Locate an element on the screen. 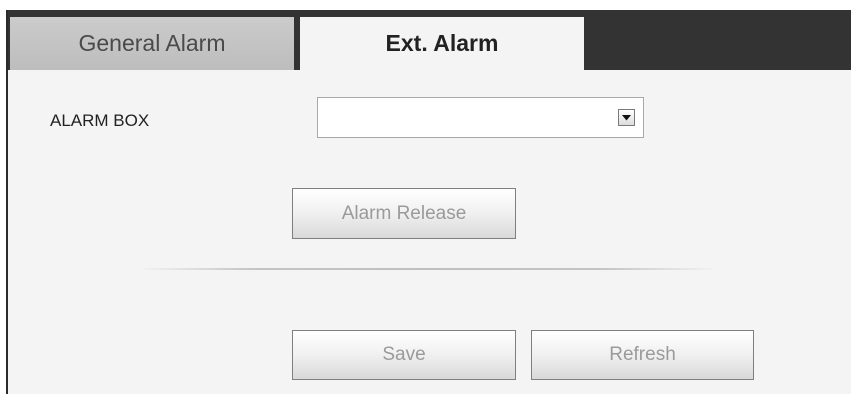 The width and height of the screenshot is (851, 394). save-button: Save is located at coordinates (404, 355).